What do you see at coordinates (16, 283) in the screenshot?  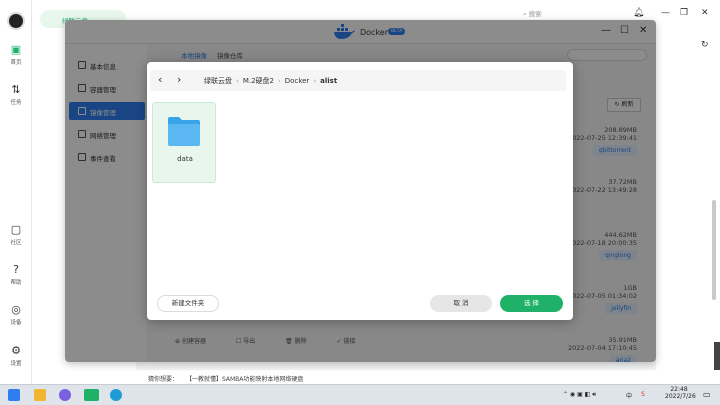 I see `rail-label: 帮助` at bounding box center [16, 283].